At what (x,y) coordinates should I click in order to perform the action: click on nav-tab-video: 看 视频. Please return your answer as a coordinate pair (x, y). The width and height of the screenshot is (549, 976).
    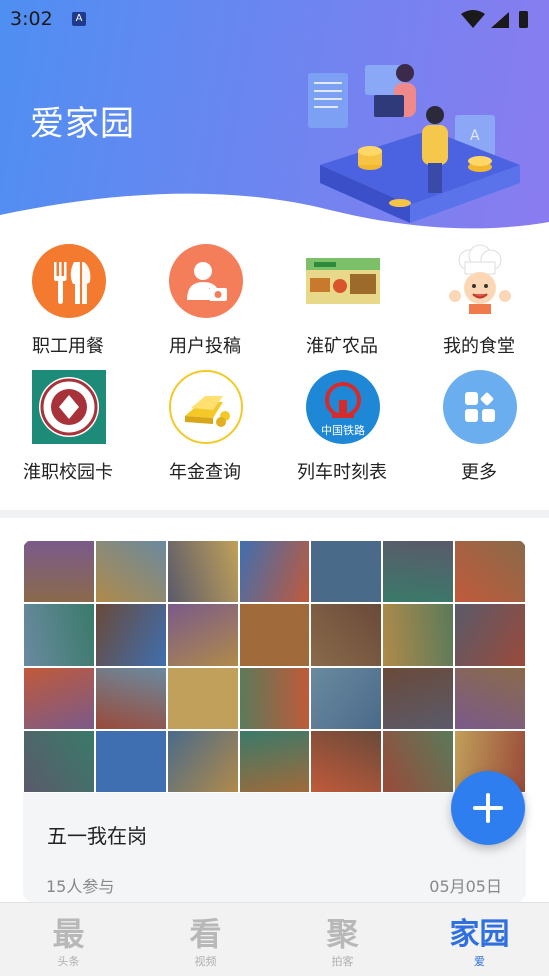
    Looking at the image, I should click on (205, 939).